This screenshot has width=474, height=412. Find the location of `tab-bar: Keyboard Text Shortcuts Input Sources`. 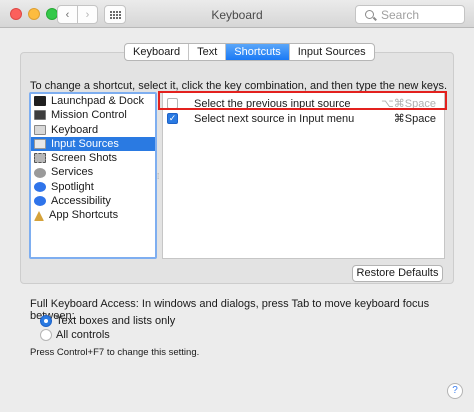

tab-bar: Keyboard Text Shortcuts Input Sources is located at coordinates (249, 52).